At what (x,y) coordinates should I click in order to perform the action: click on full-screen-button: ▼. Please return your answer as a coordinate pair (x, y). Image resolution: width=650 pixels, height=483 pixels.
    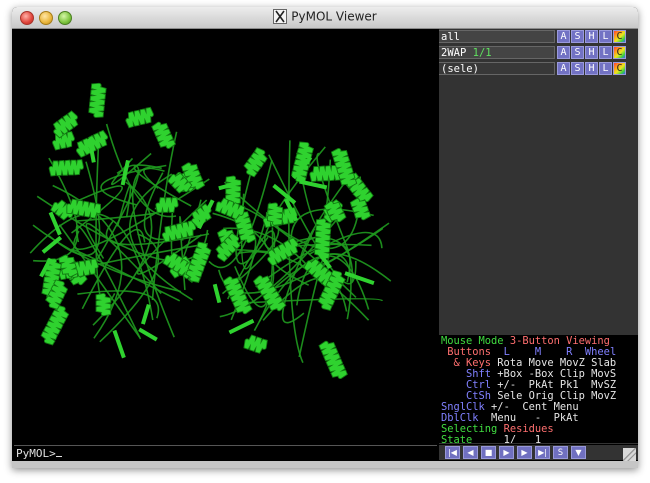
    Looking at the image, I should click on (578, 452).